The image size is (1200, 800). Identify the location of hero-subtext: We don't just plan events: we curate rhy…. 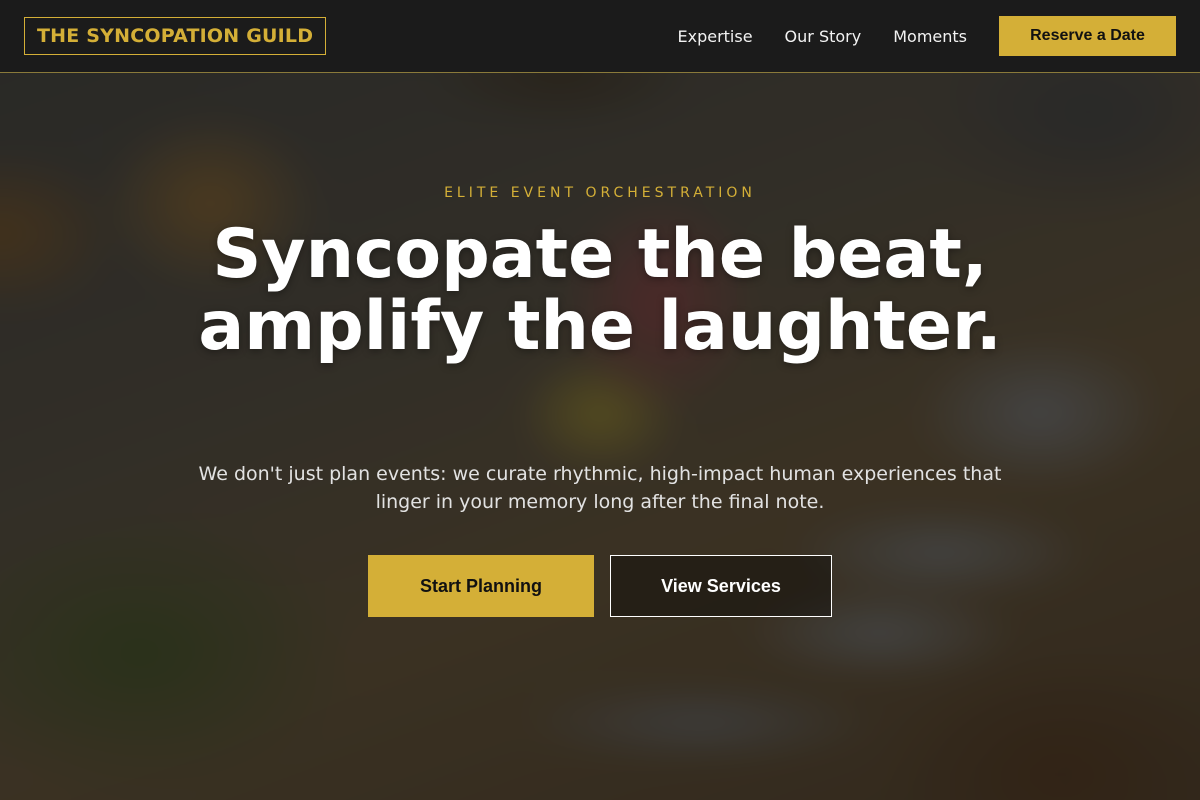
(600, 488).